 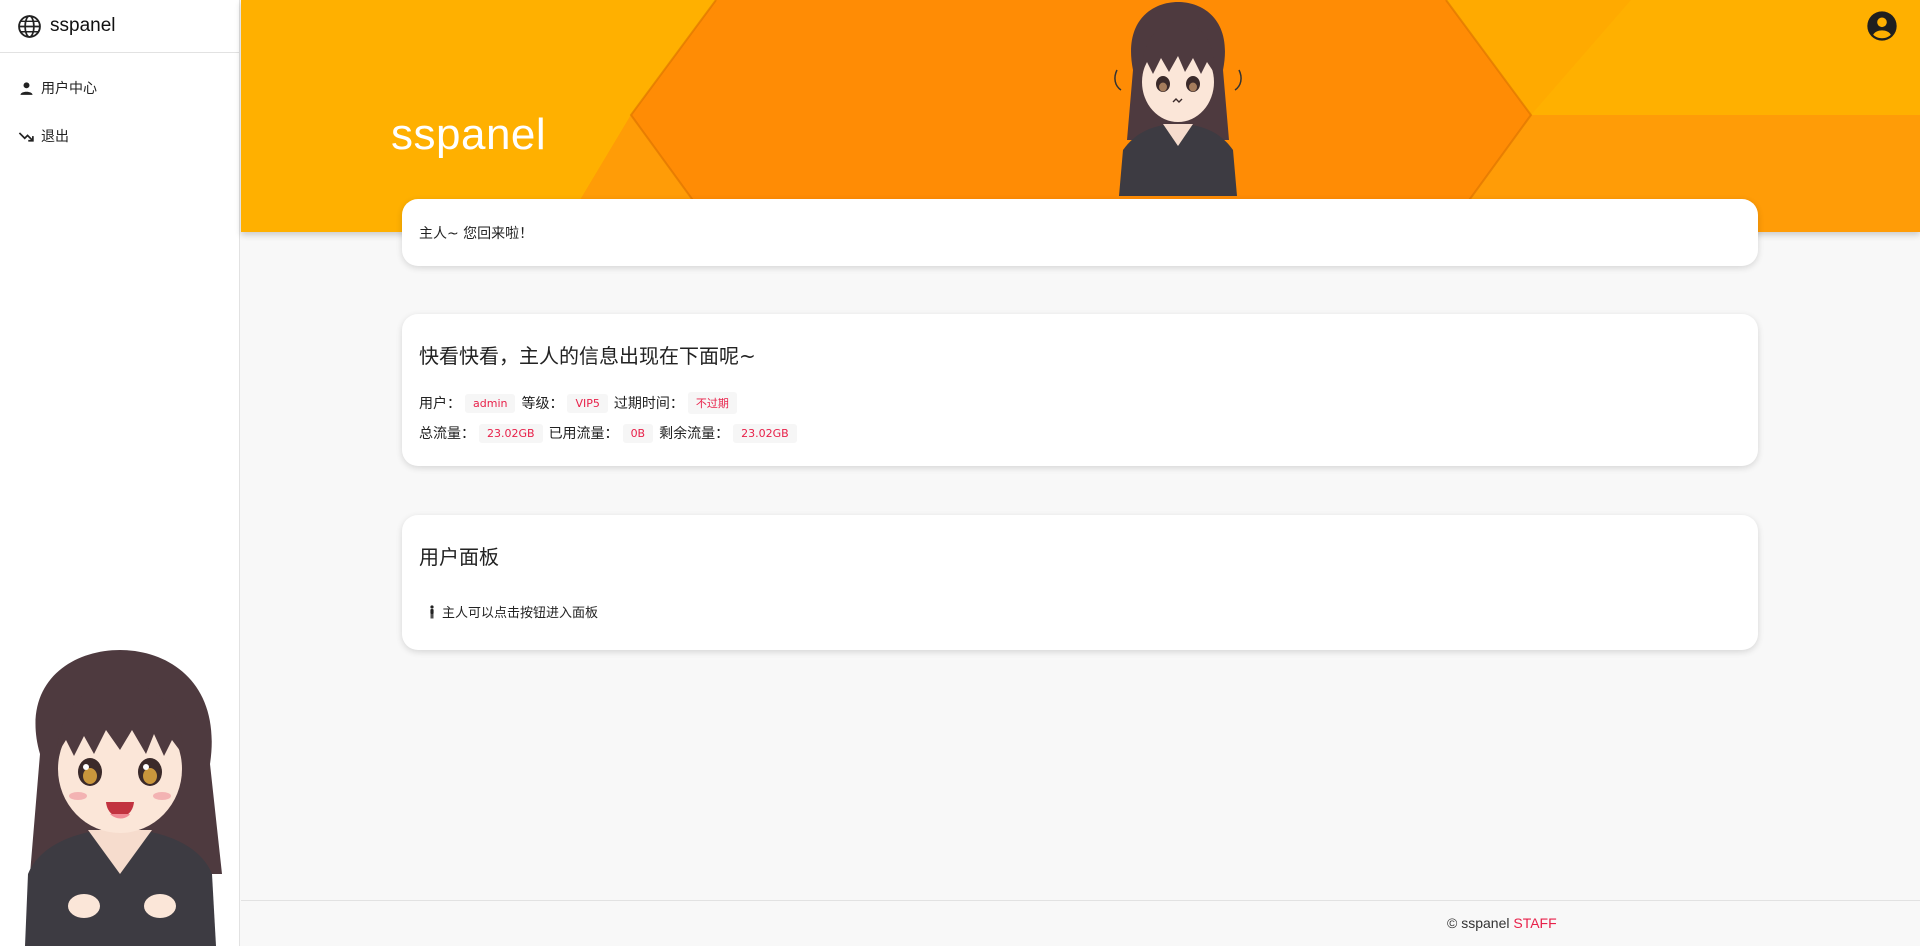 I want to click on used-traffic-badge: 0B, so click(x=638, y=433).